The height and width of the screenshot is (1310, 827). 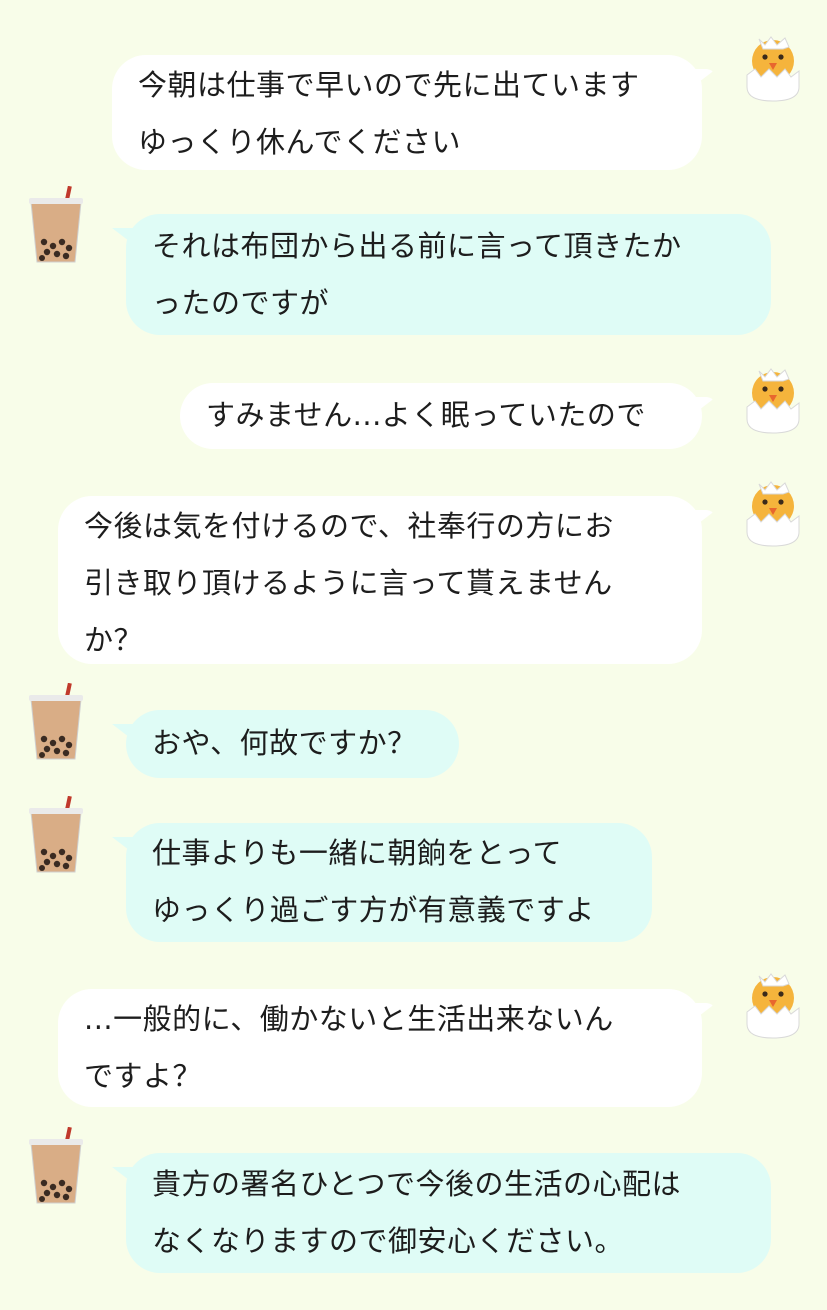 What do you see at coordinates (448, 1213) in the screenshot?
I see `chat-bubble-incoming: 貴方の署名ひとつで今後の生活の心配は なくなりますので御安心ください。` at bounding box center [448, 1213].